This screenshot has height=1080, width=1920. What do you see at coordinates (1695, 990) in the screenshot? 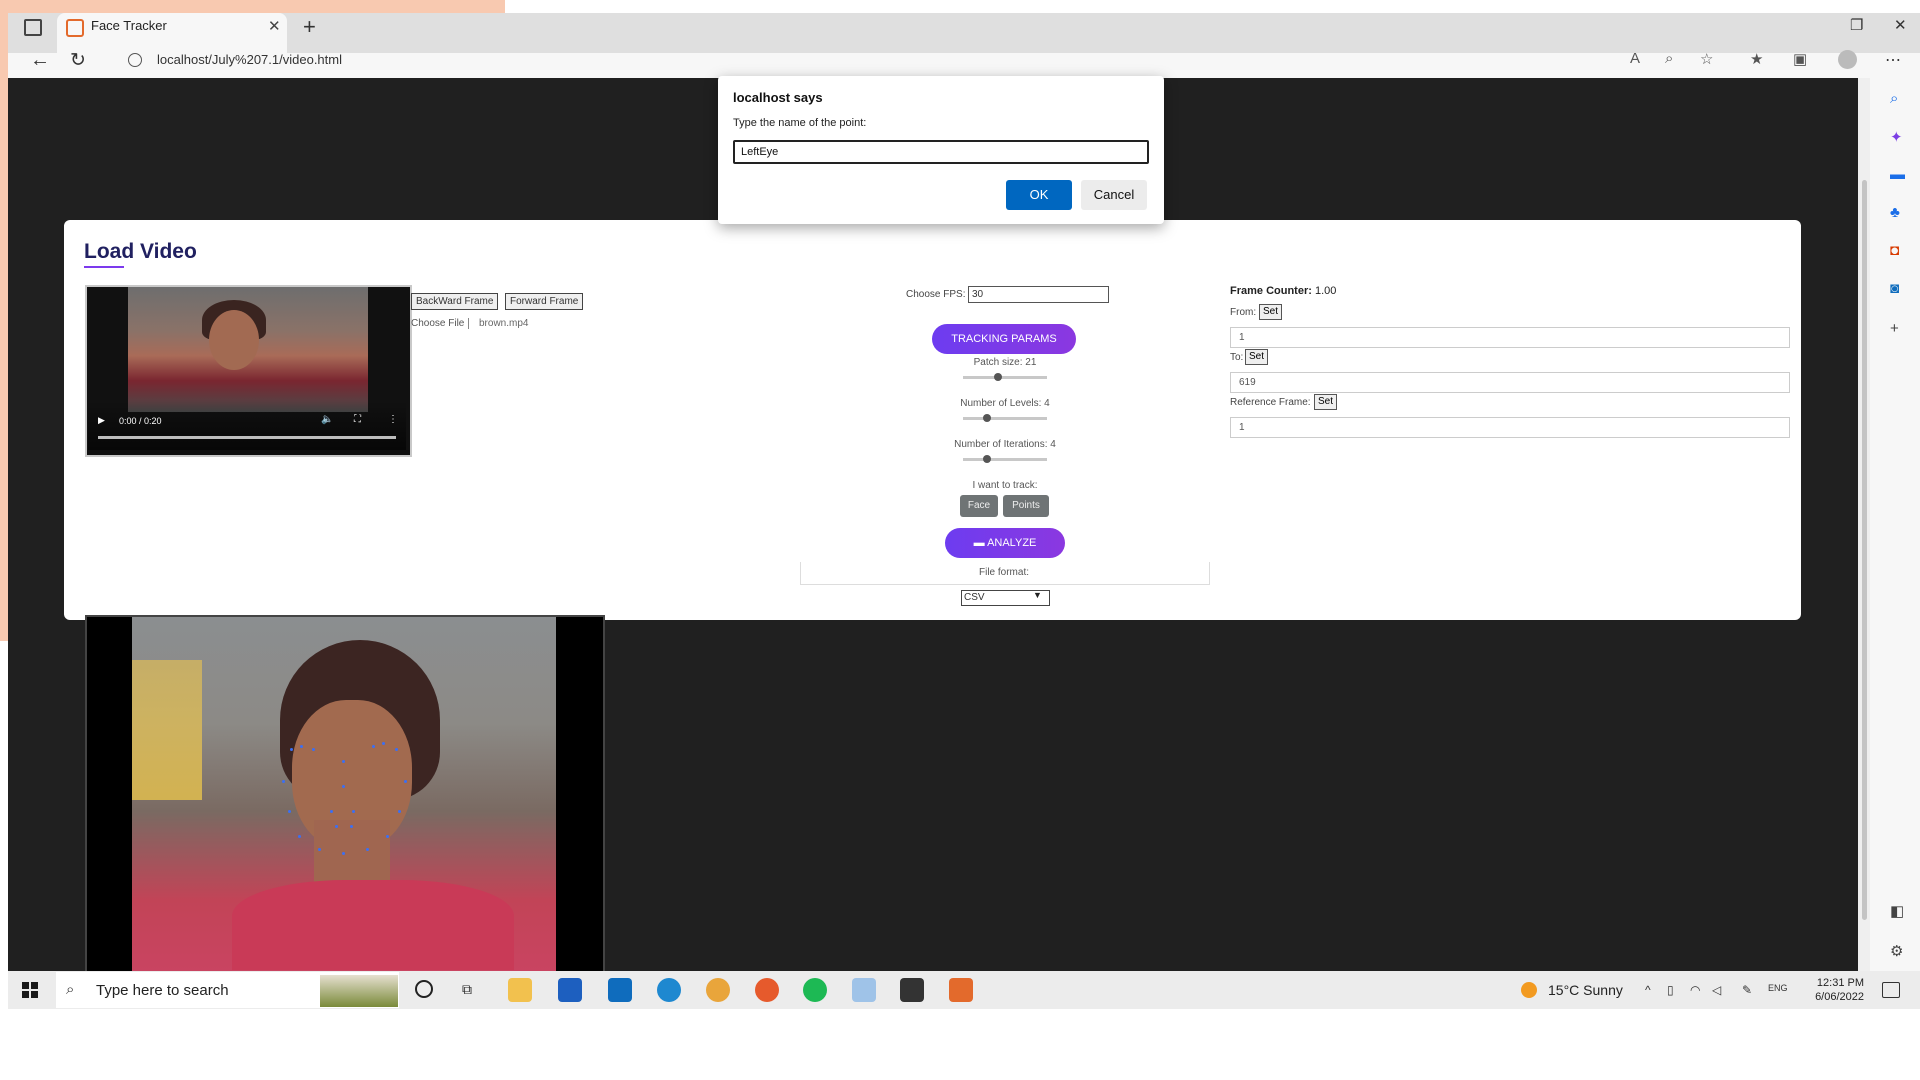
I see `wifi-icon: ◠` at bounding box center [1695, 990].